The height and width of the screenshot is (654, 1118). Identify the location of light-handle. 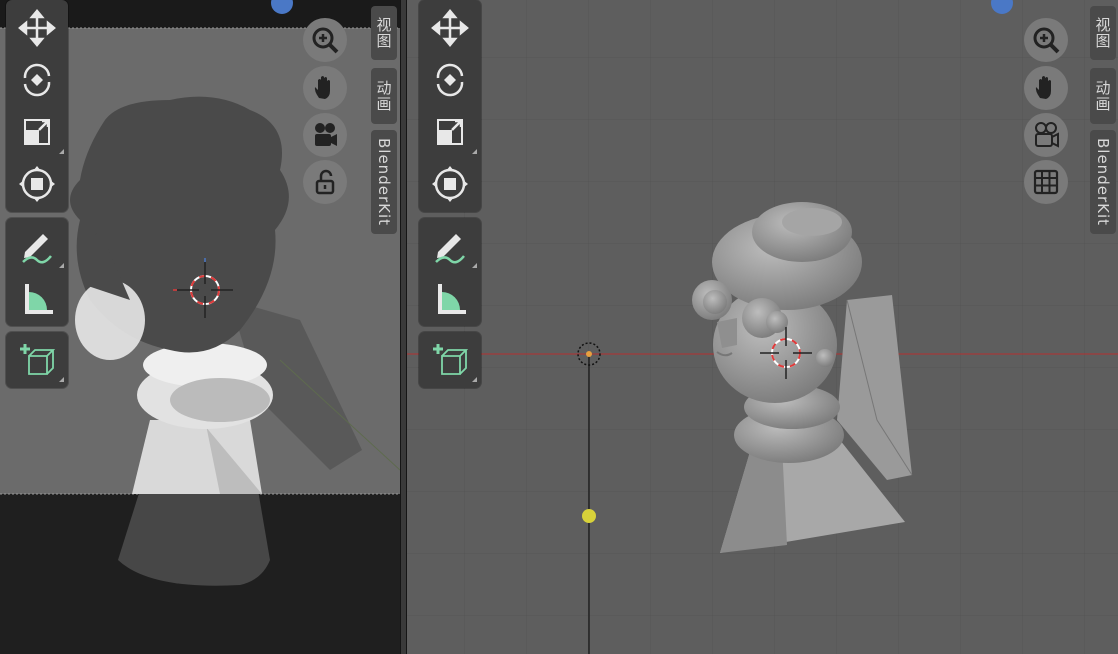
(589, 516).